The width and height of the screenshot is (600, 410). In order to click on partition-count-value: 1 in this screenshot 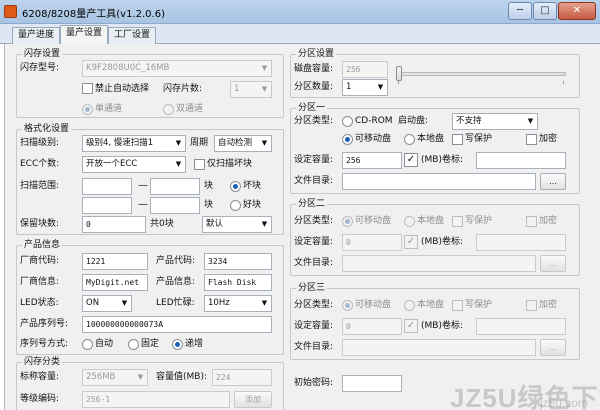, I will do `click(349, 87)`.